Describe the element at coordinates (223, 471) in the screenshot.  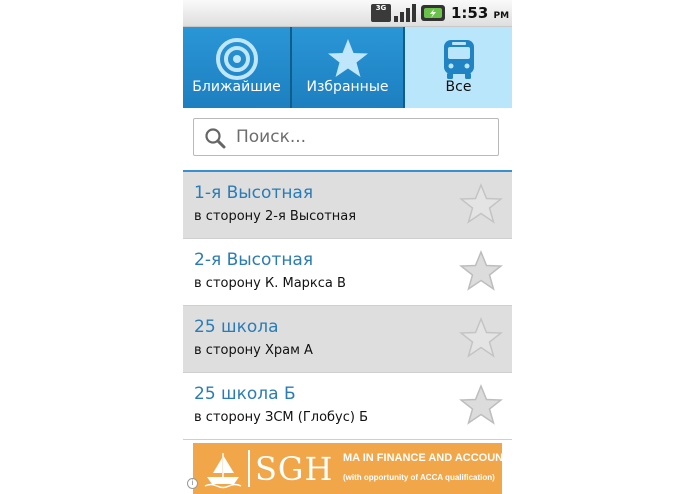
I see `ship-logo-icon` at that location.